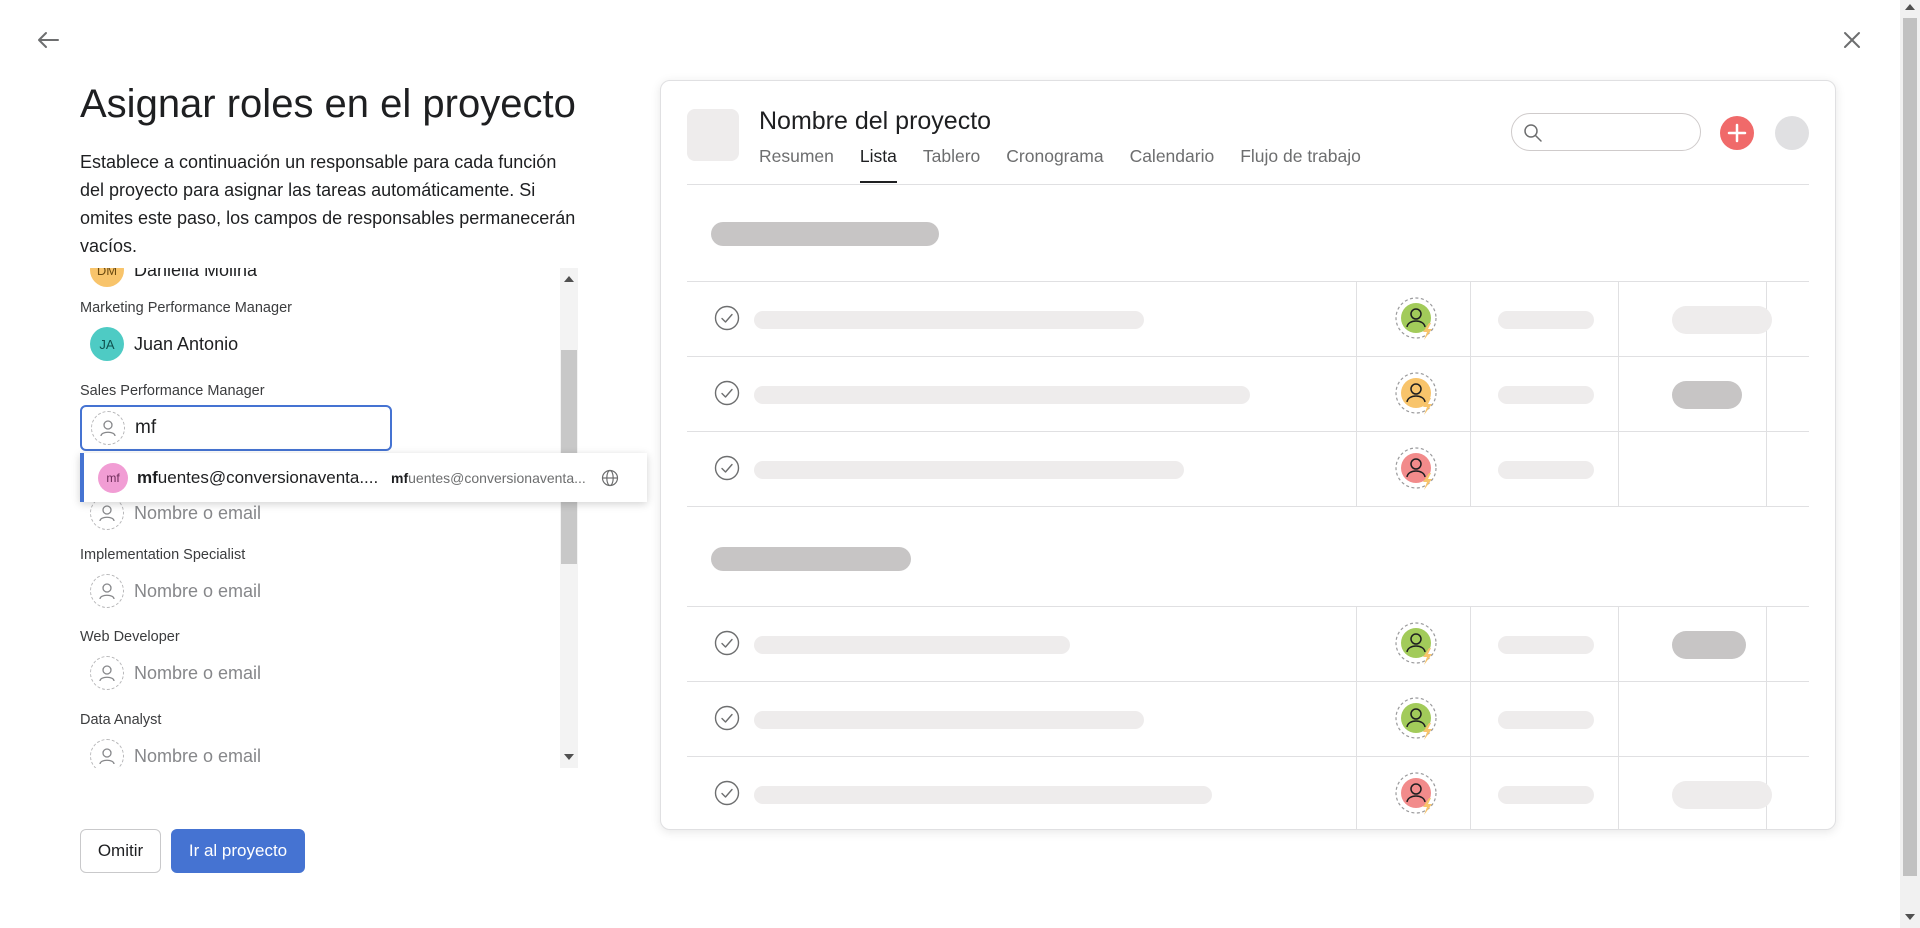 This screenshot has height=928, width=1920. Describe the element at coordinates (1248, 184) in the screenshot. I see `divider` at that location.